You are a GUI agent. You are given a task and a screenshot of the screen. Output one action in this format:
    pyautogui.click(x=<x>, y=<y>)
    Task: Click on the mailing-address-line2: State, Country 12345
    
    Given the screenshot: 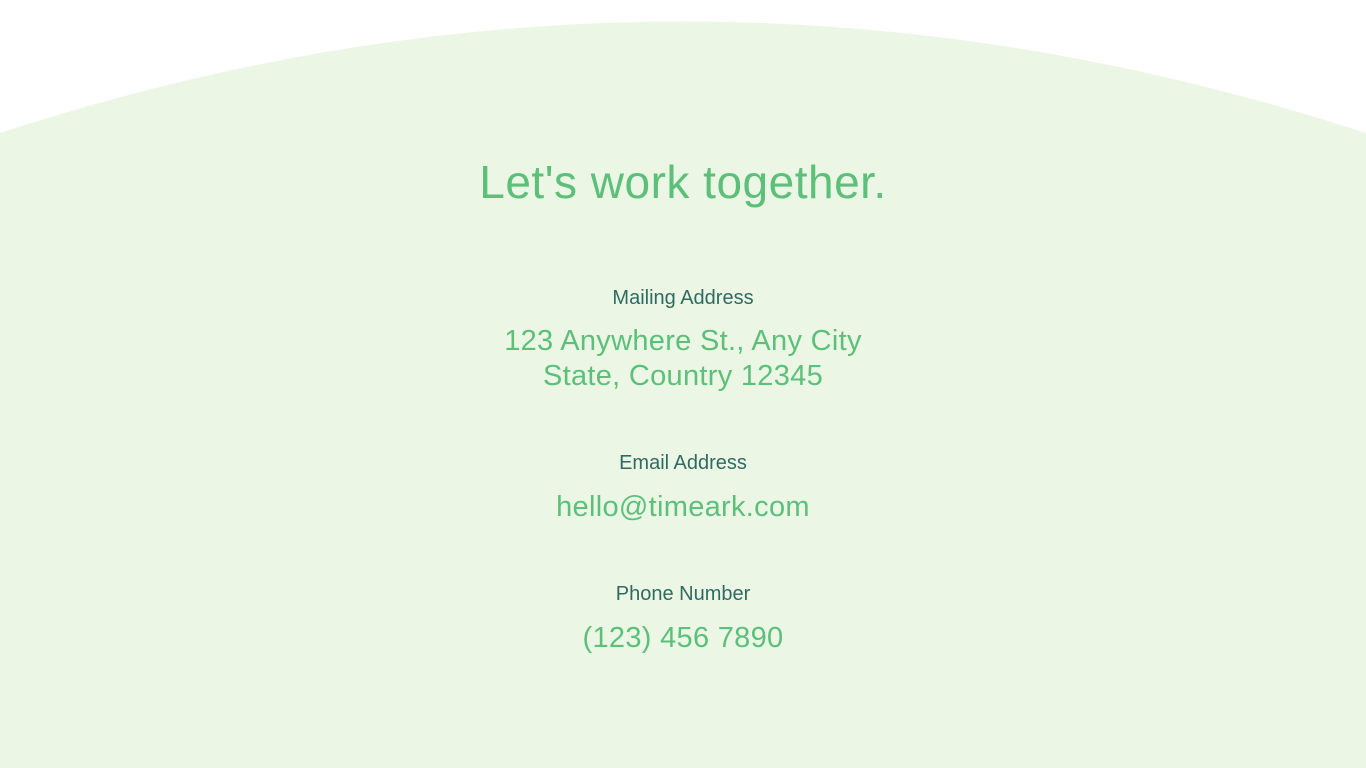 What is the action you would take?
    pyautogui.click(x=683, y=376)
    